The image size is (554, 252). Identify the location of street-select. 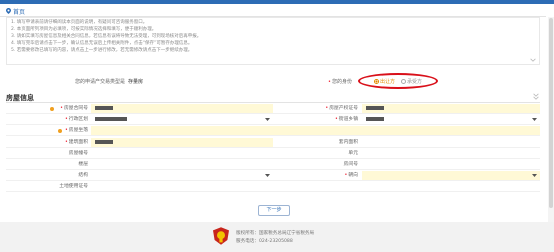
(451, 119).